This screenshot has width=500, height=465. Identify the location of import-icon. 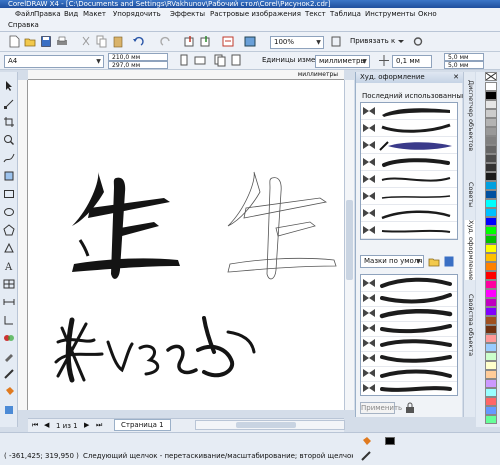
(190, 41).